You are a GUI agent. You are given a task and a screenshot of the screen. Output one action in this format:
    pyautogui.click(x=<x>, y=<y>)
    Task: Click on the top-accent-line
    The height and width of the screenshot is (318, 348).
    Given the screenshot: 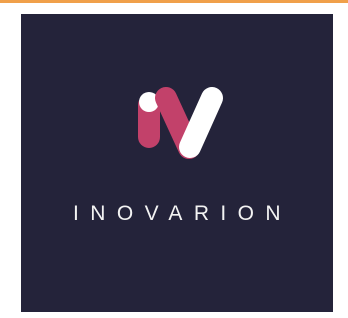 What is the action you would take?
    pyautogui.click(x=174, y=1)
    